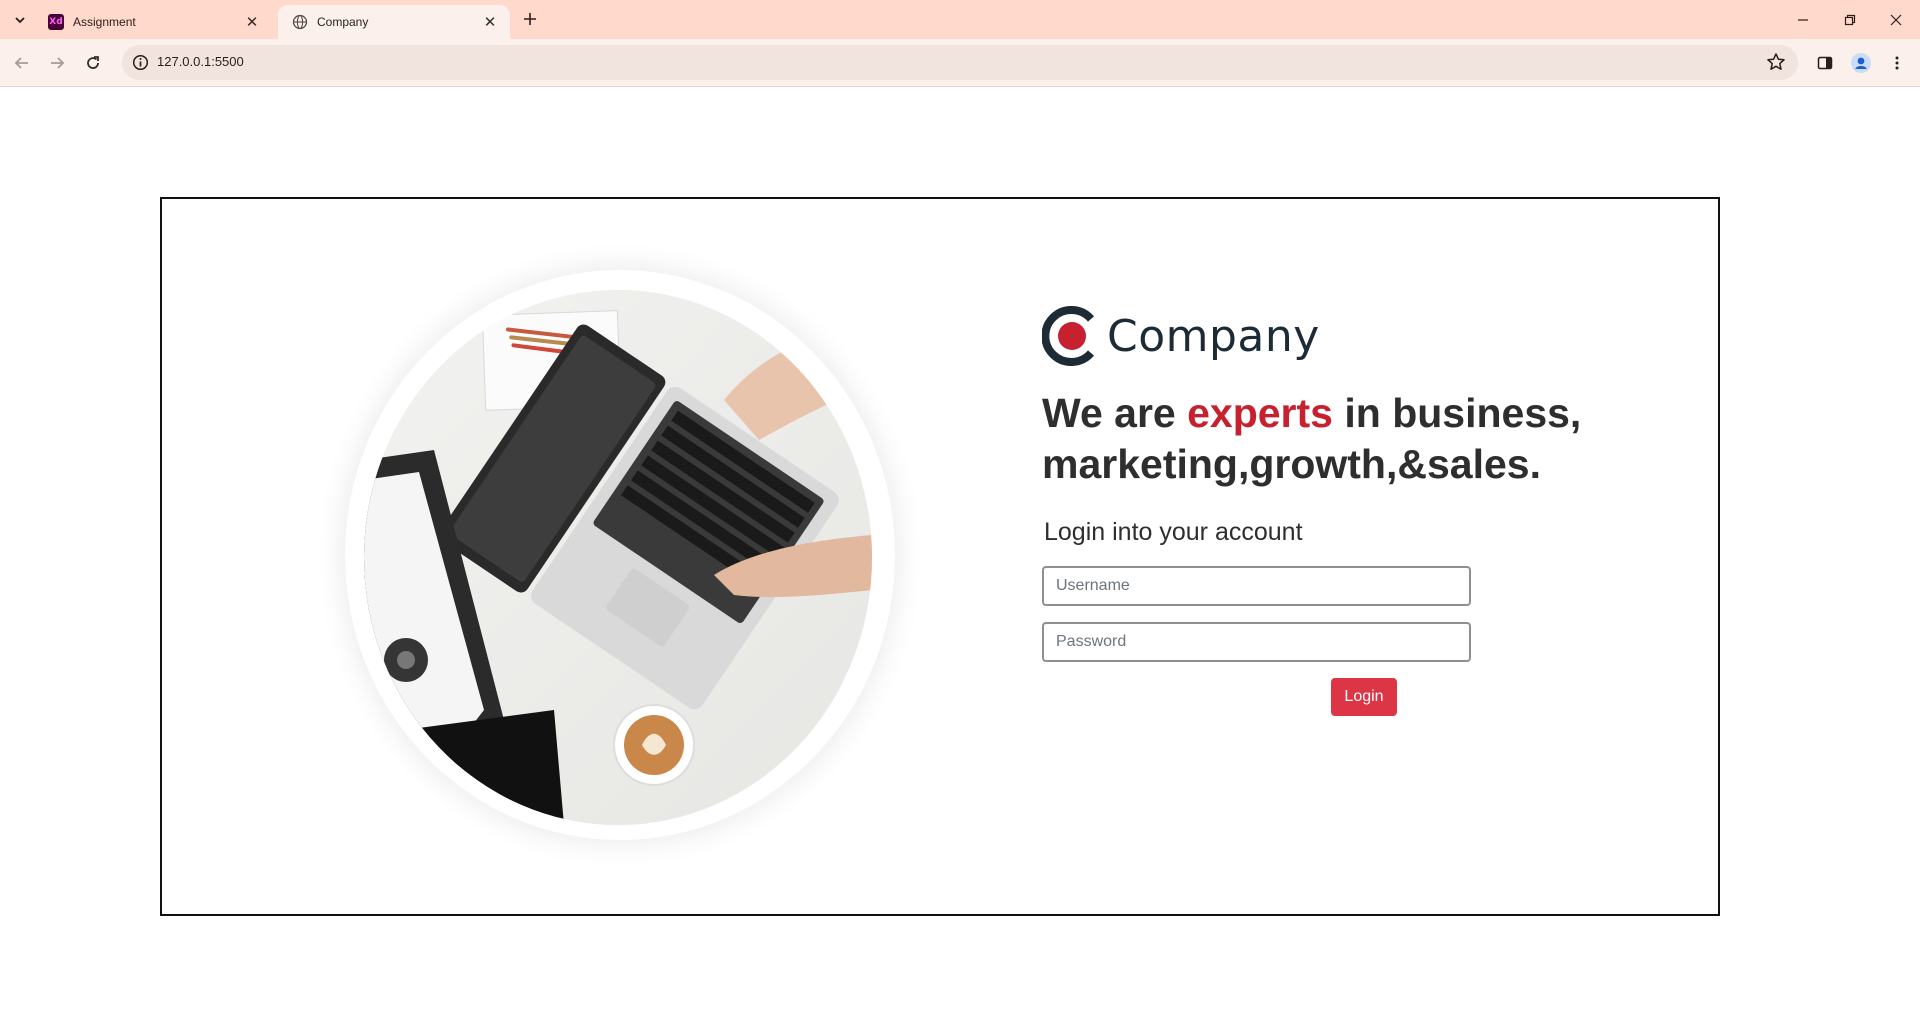  What do you see at coordinates (104, 22) in the screenshot?
I see `tab-title: Assignment` at bounding box center [104, 22].